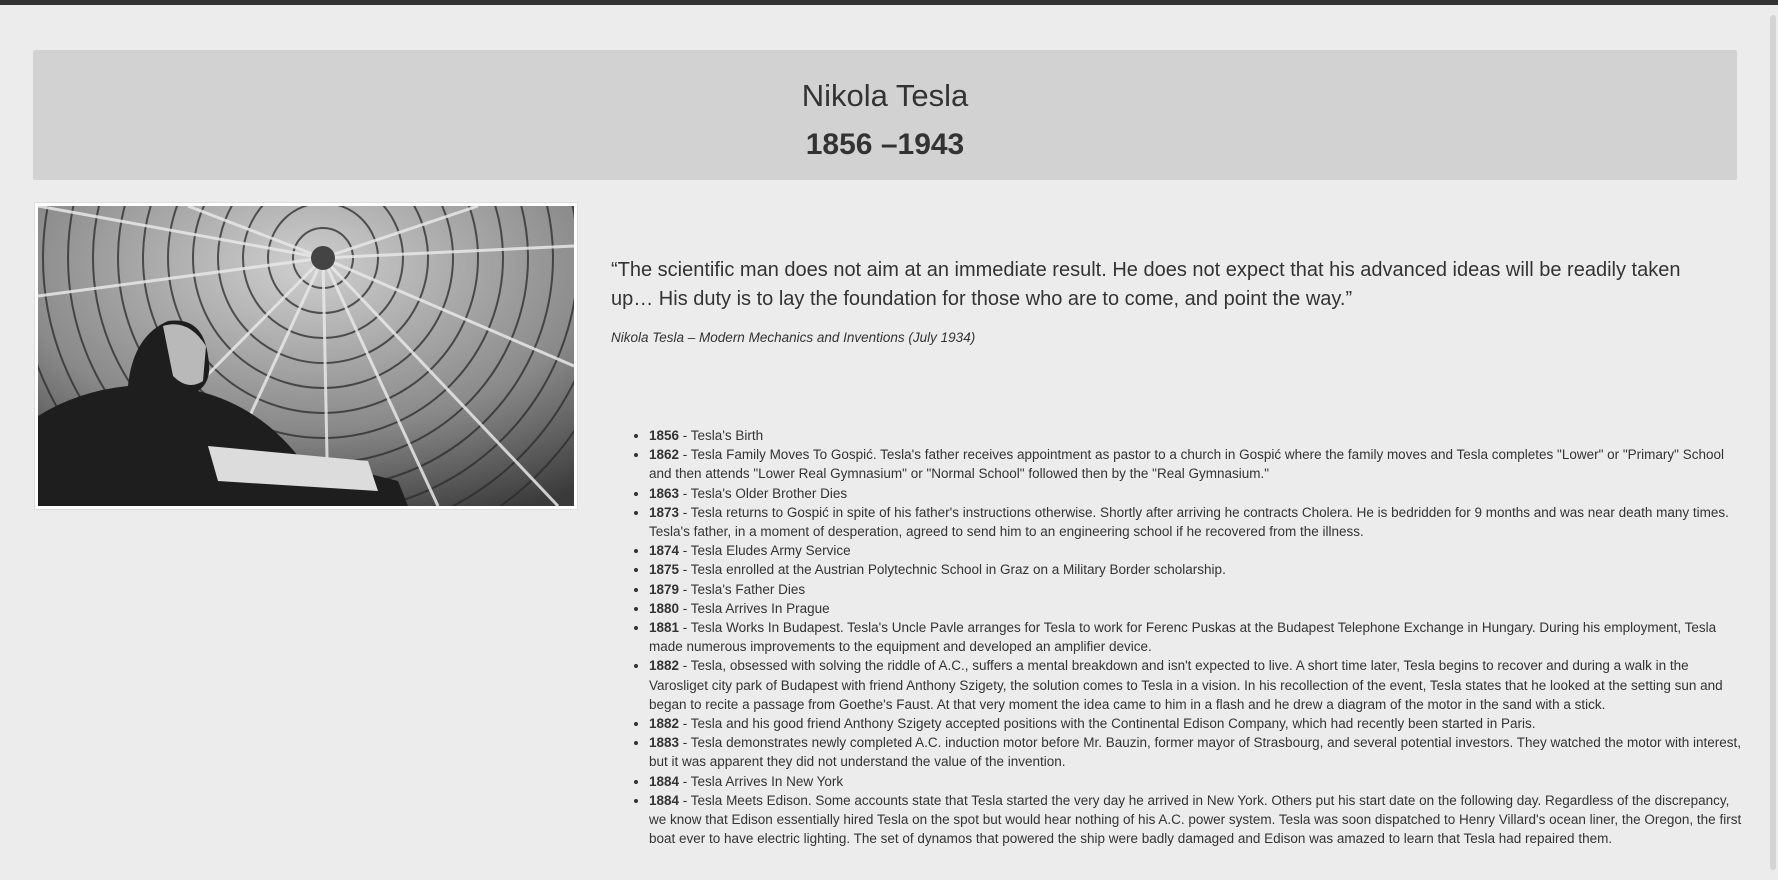 The height and width of the screenshot is (880, 1778). Describe the element at coordinates (721, 435) in the screenshot. I see `timeline-text: - Tesla's Birth` at that location.